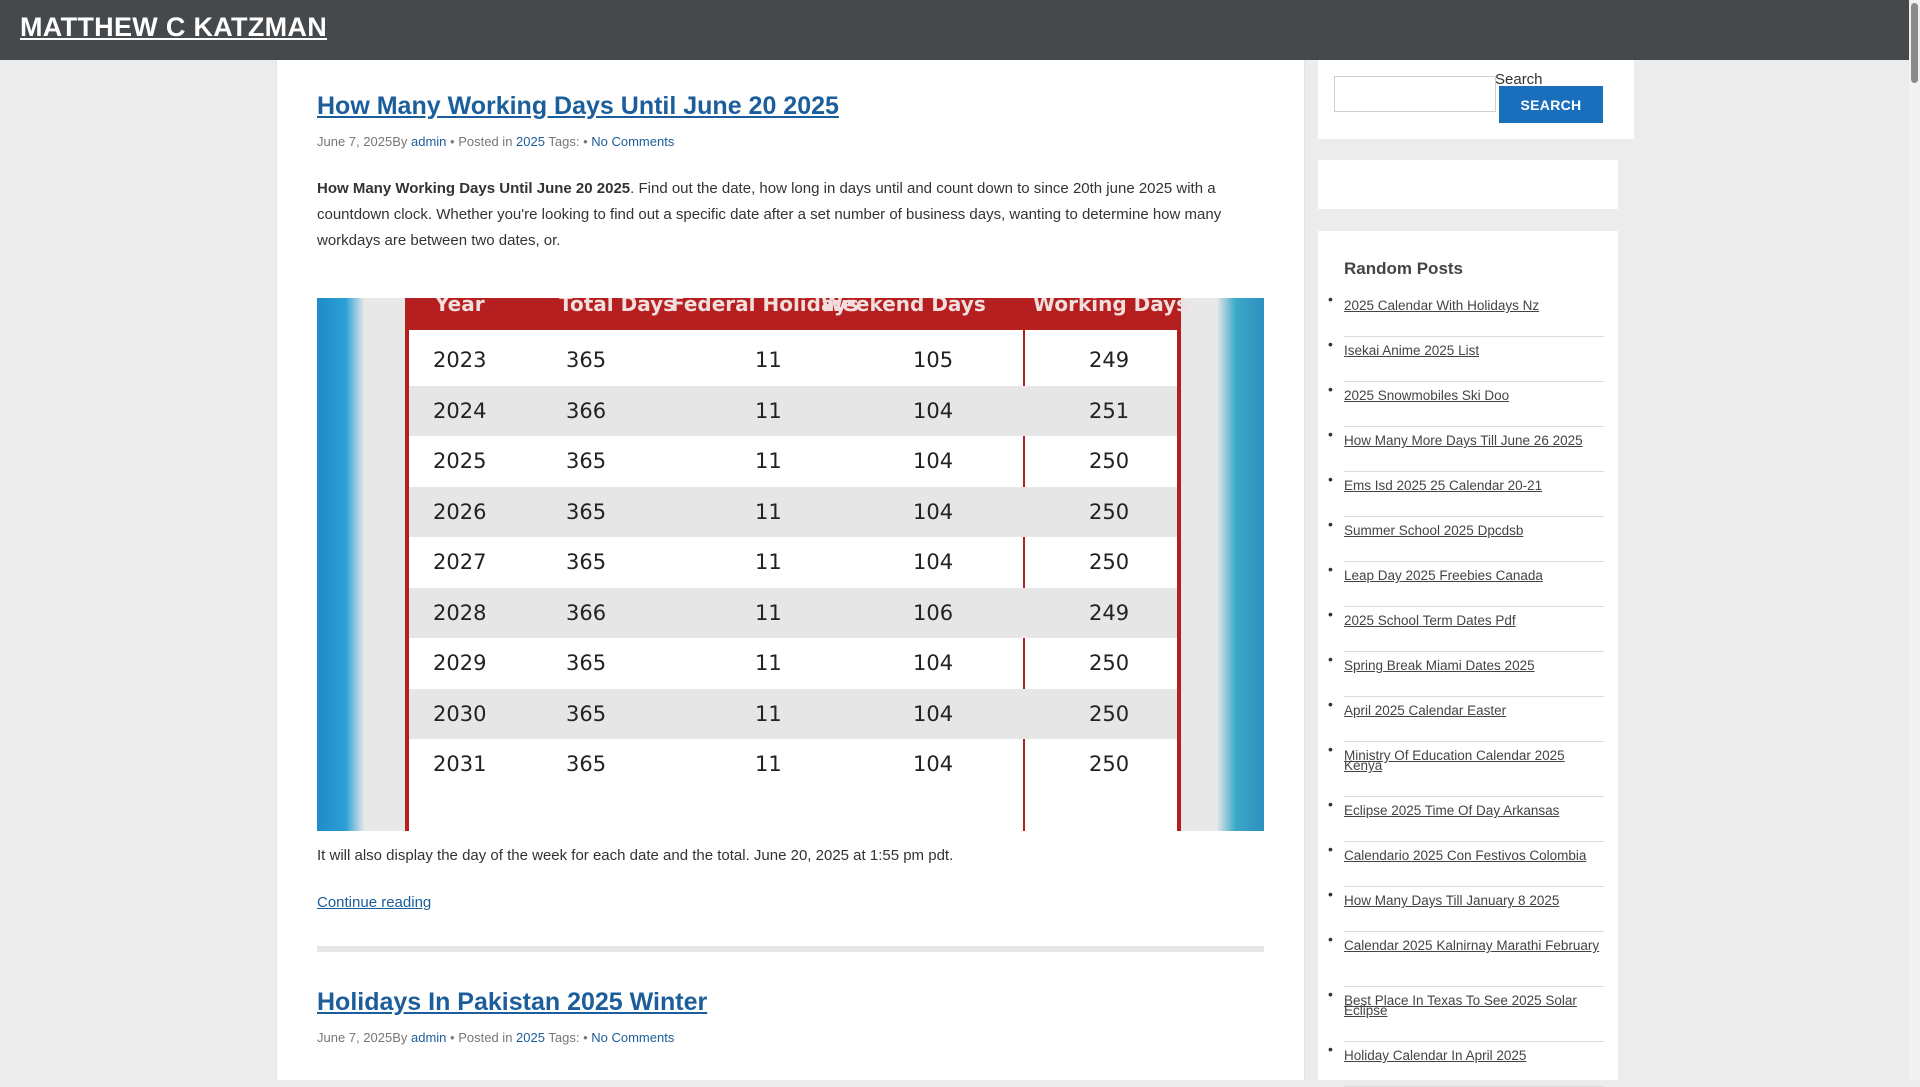  I want to click on random-post-item: • How Many More Days Till June 26 2025, so click(1466, 449).